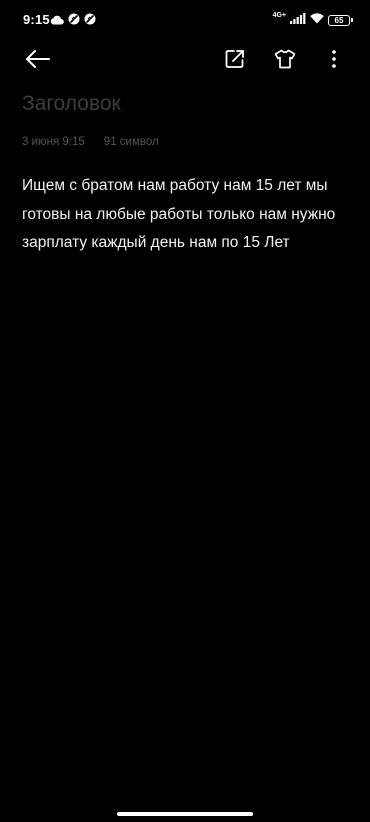 This screenshot has width=370, height=822. Describe the element at coordinates (36, 19) in the screenshot. I see `status-time: 9:15` at that location.